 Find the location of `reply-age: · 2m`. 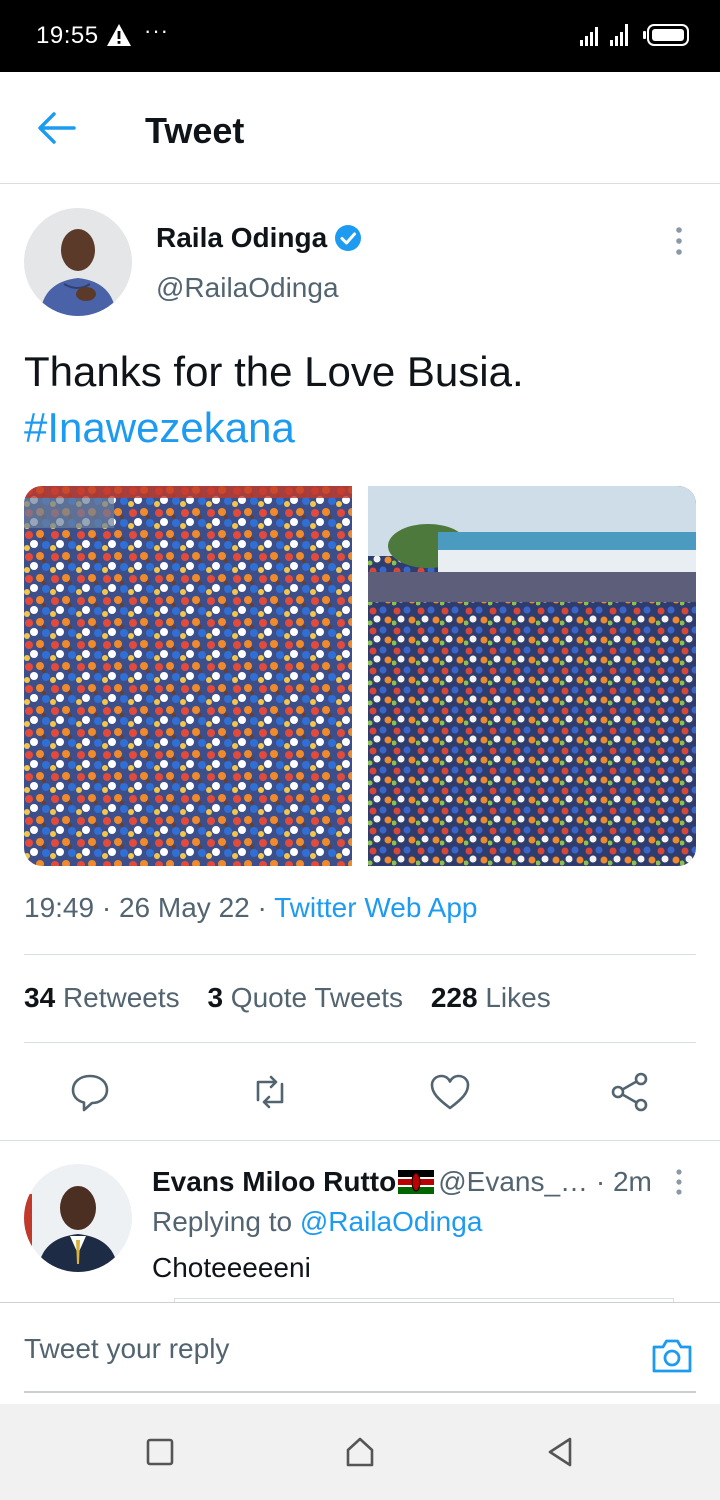

reply-age: · 2m is located at coordinates (620, 1181).